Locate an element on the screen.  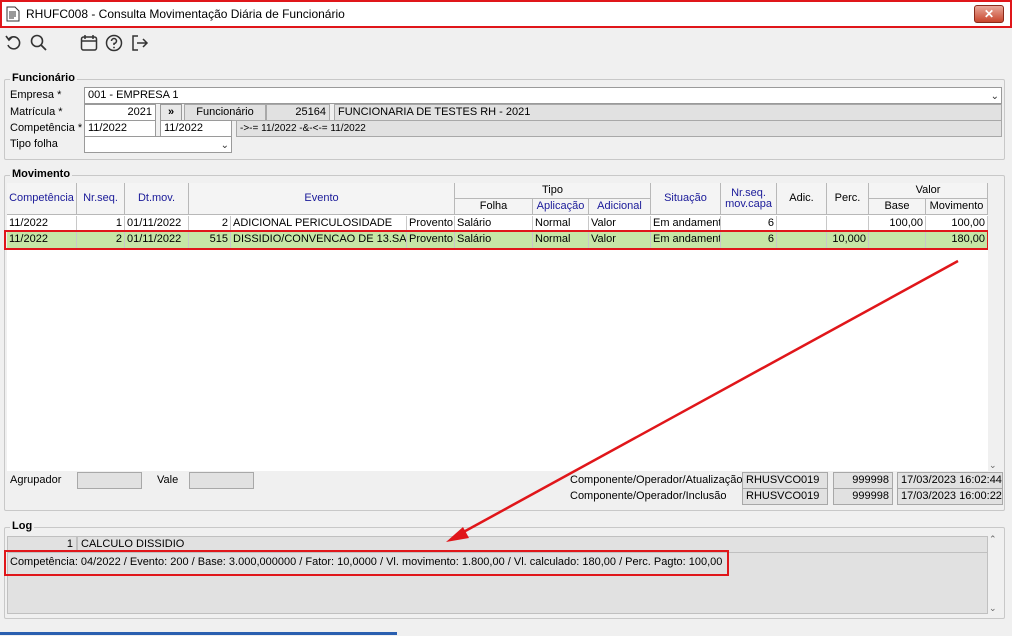
highlight-row-box is located at coordinates (496, 240).